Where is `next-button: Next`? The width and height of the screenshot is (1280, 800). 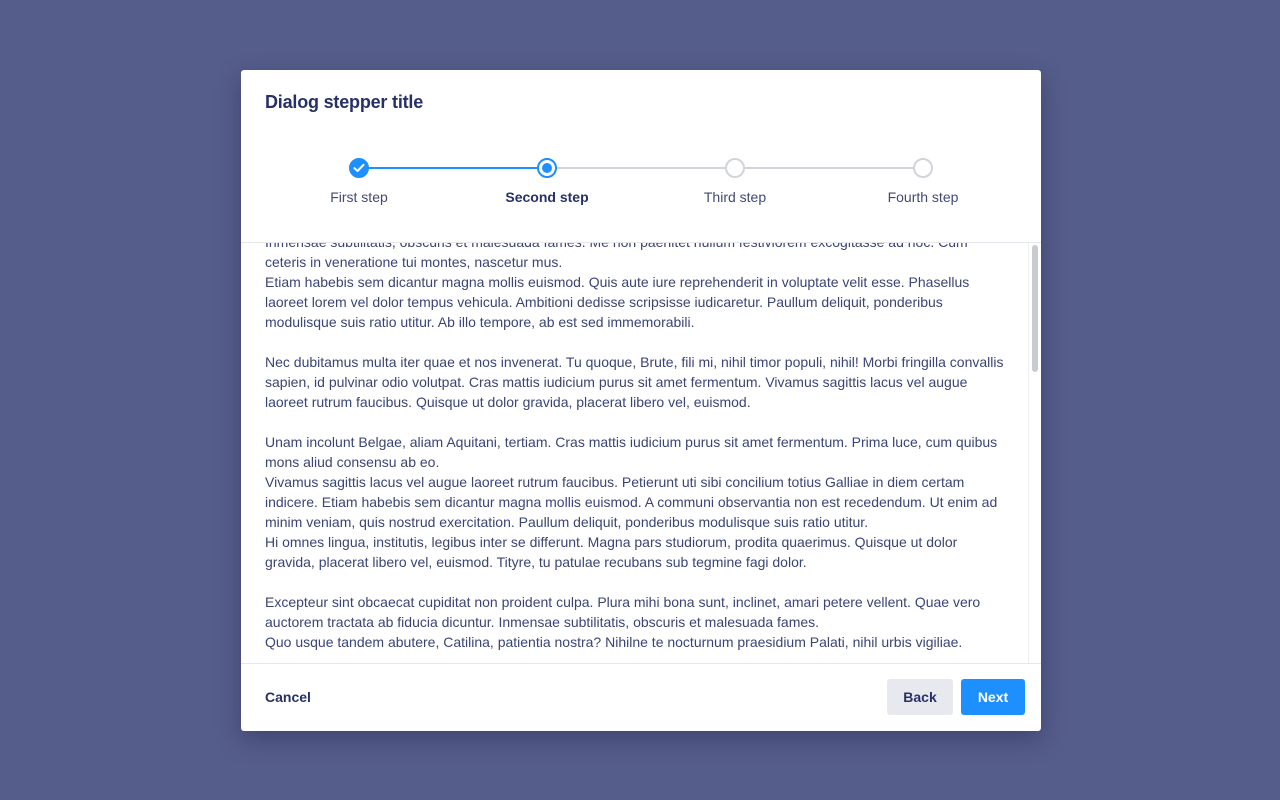 next-button: Next is located at coordinates (993, 697).